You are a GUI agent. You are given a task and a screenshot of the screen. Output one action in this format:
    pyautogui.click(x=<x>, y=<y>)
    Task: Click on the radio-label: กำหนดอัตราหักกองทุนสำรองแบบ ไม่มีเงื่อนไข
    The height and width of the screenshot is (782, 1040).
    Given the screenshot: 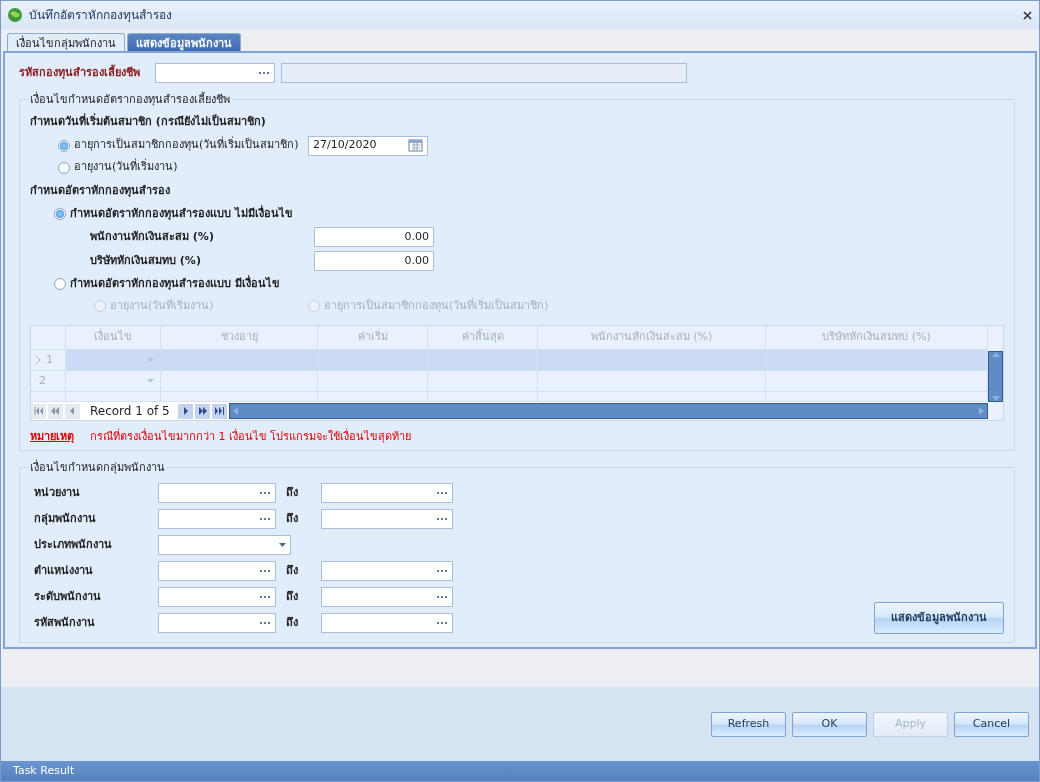 What is the action you would take?
    pyautogui.click(x=181, y=213)
    